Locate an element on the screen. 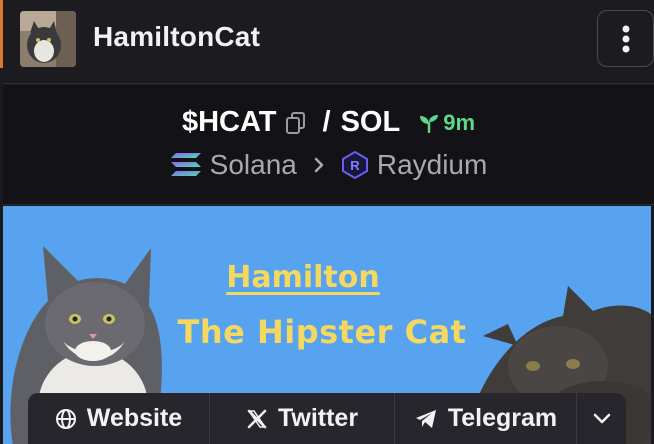 This screenshot has height=444, width=654. svg-text: R is located at coordinates (355, 165).